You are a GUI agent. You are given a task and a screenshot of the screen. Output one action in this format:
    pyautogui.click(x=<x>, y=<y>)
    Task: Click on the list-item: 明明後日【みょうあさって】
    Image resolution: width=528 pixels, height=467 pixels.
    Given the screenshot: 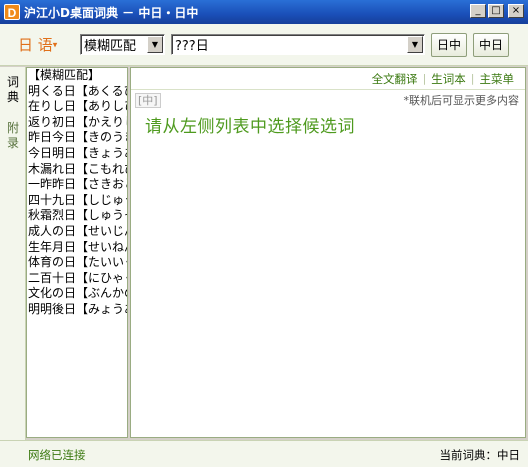 What is the action you would take?
    pyautogui.click(x=77, y=310)
    